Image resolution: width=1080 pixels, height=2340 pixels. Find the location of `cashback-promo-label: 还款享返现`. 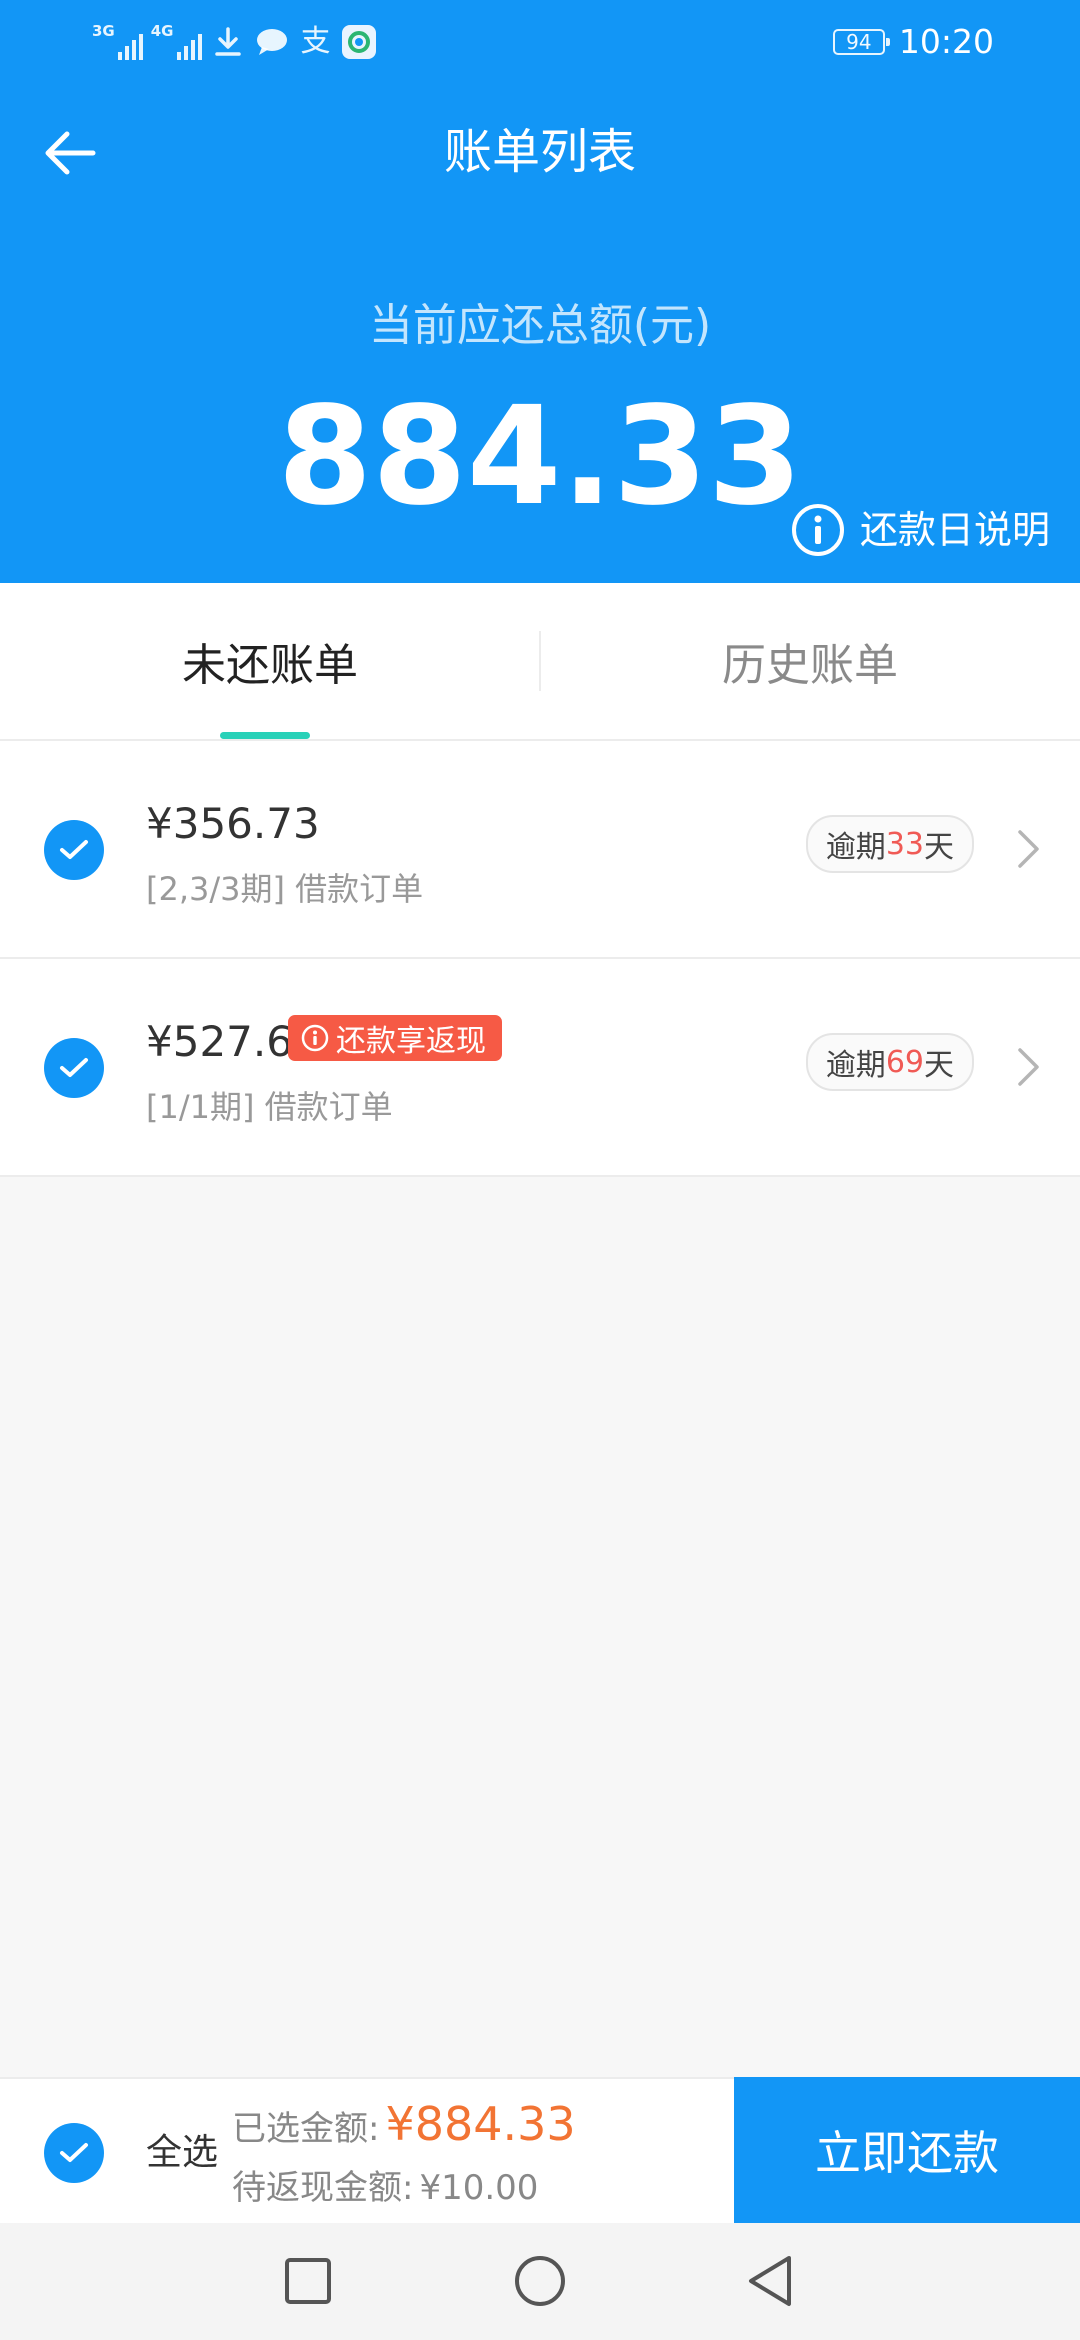

cashback-promo-label: 还款享返现 is located at coordinates (411, 1041).